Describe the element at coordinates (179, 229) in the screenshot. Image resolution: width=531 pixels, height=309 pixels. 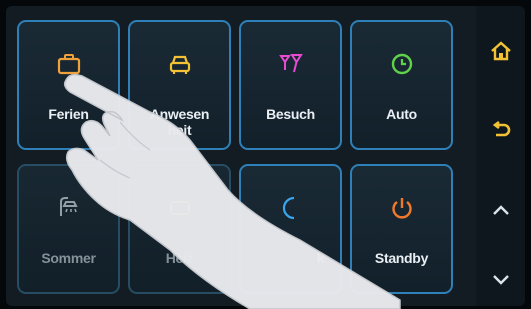
I see `tile-heizen: Heiz` at that location.